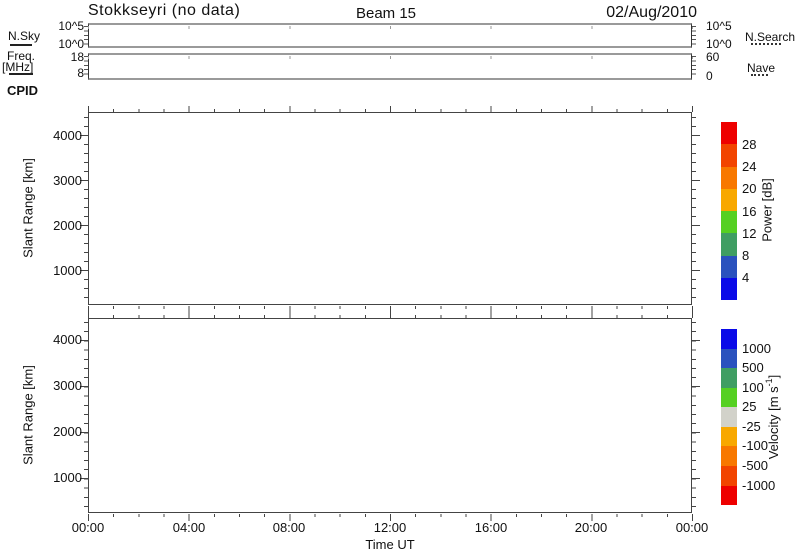 Image resolution: width=800 pixels, height=554 pixels. I want to click on freq-ytick-bottom: 8, so click(80, 73).